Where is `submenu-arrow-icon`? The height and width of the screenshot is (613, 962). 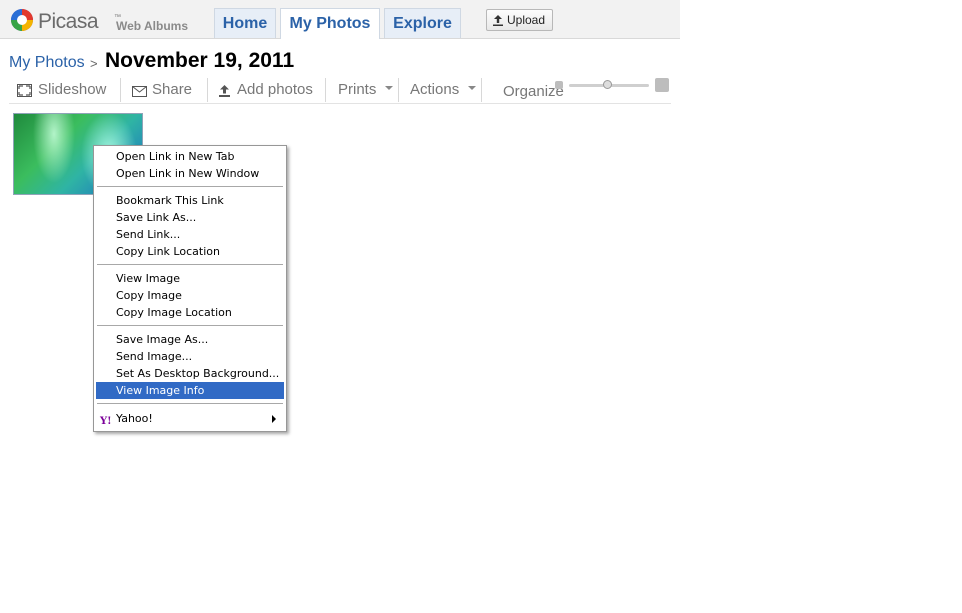
submenu-arrow-icon is located at coordinates (274, 419).